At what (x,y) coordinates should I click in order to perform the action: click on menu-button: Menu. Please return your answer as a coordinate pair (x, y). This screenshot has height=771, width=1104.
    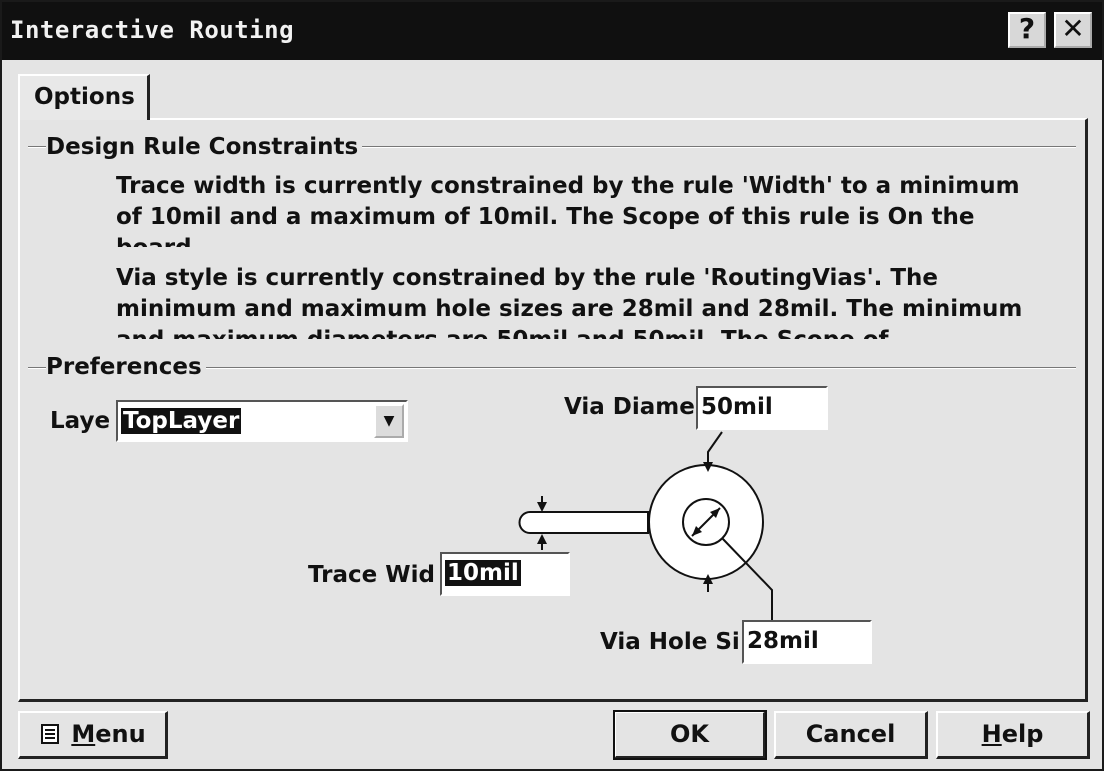
    Looking at the image, I should click on (93, 735).